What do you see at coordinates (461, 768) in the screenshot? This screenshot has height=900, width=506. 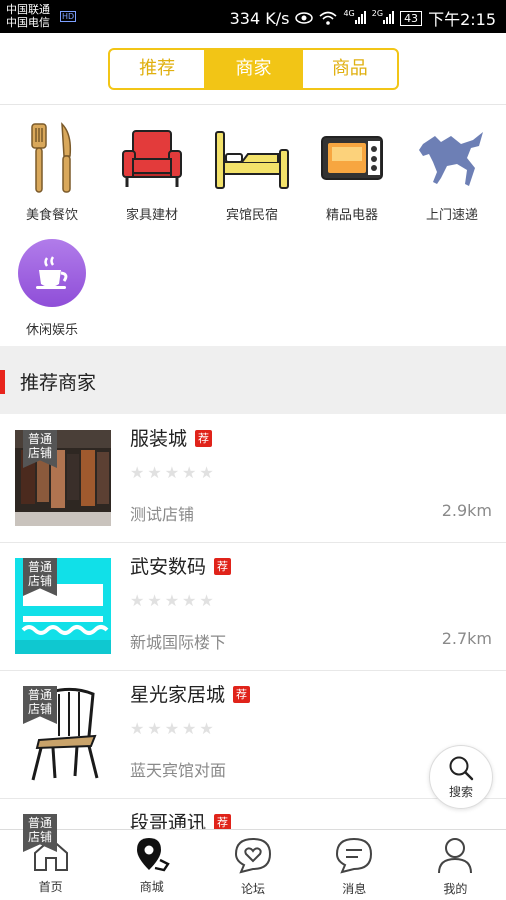 I see `search-icon` at bounding box center [461, 768].